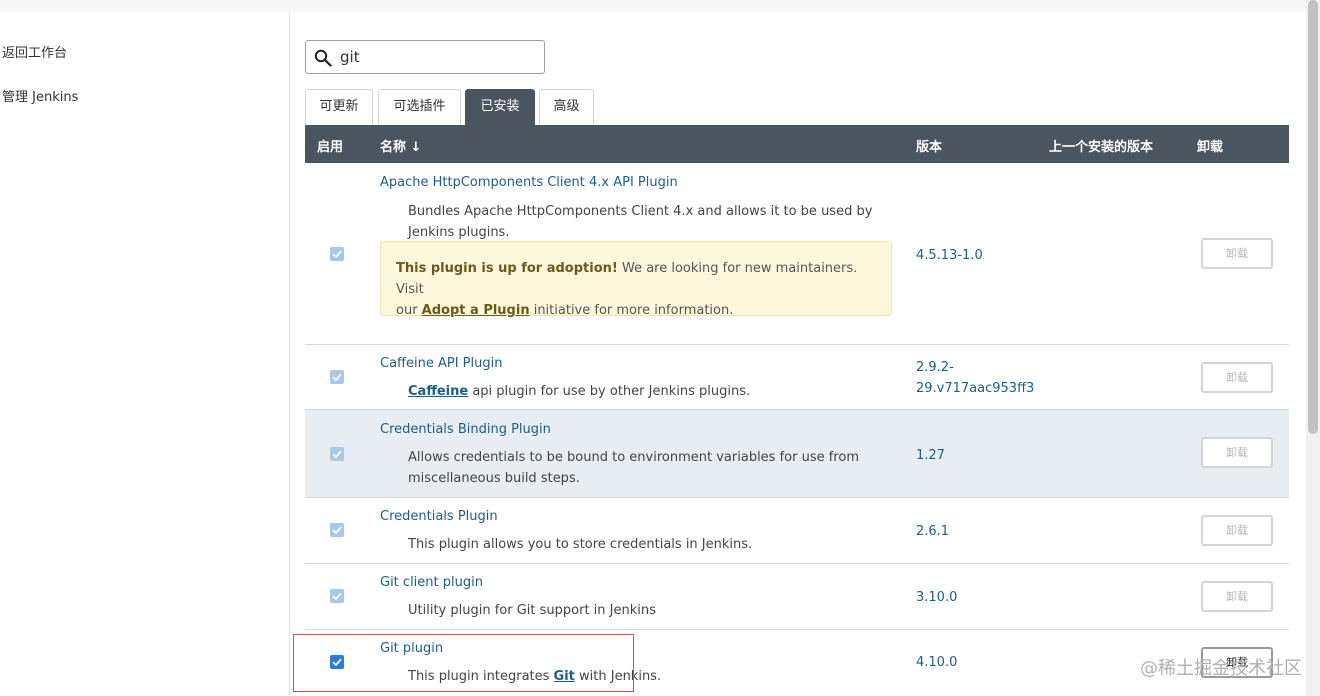 Image resolution: width=1320 pixels, height=696 pixels. I want to click on plugin-version-link: 2.6.1, so click(932, 531).